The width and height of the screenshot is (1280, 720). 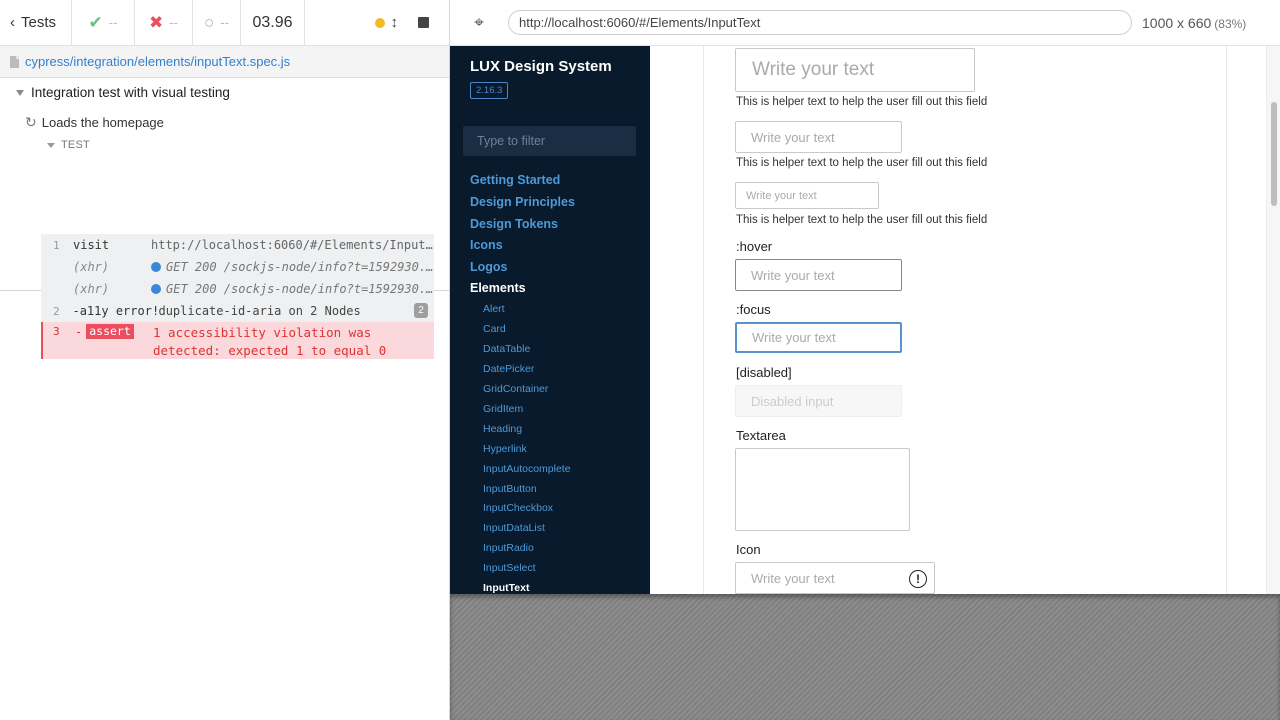 What do you see at coordinates (103, 23) in the screenshot?
I see `passed-count: ✔ --` at bounding box center [103, 23].